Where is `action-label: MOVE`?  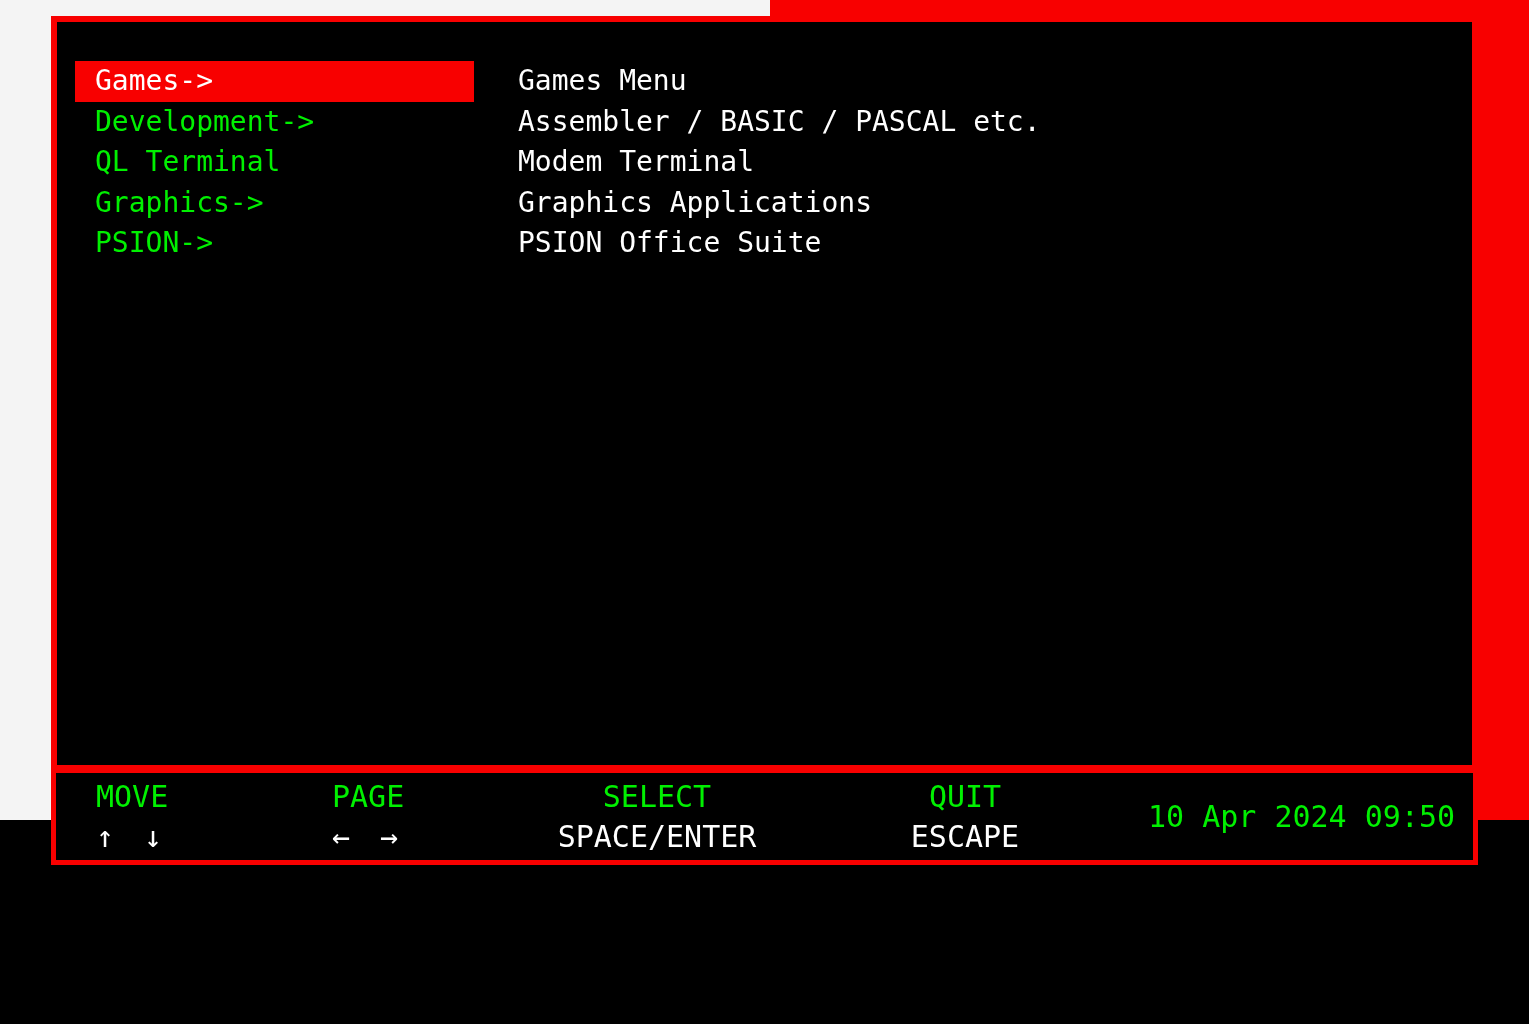 action-label: MOVE is located at coordinates (132, 796).